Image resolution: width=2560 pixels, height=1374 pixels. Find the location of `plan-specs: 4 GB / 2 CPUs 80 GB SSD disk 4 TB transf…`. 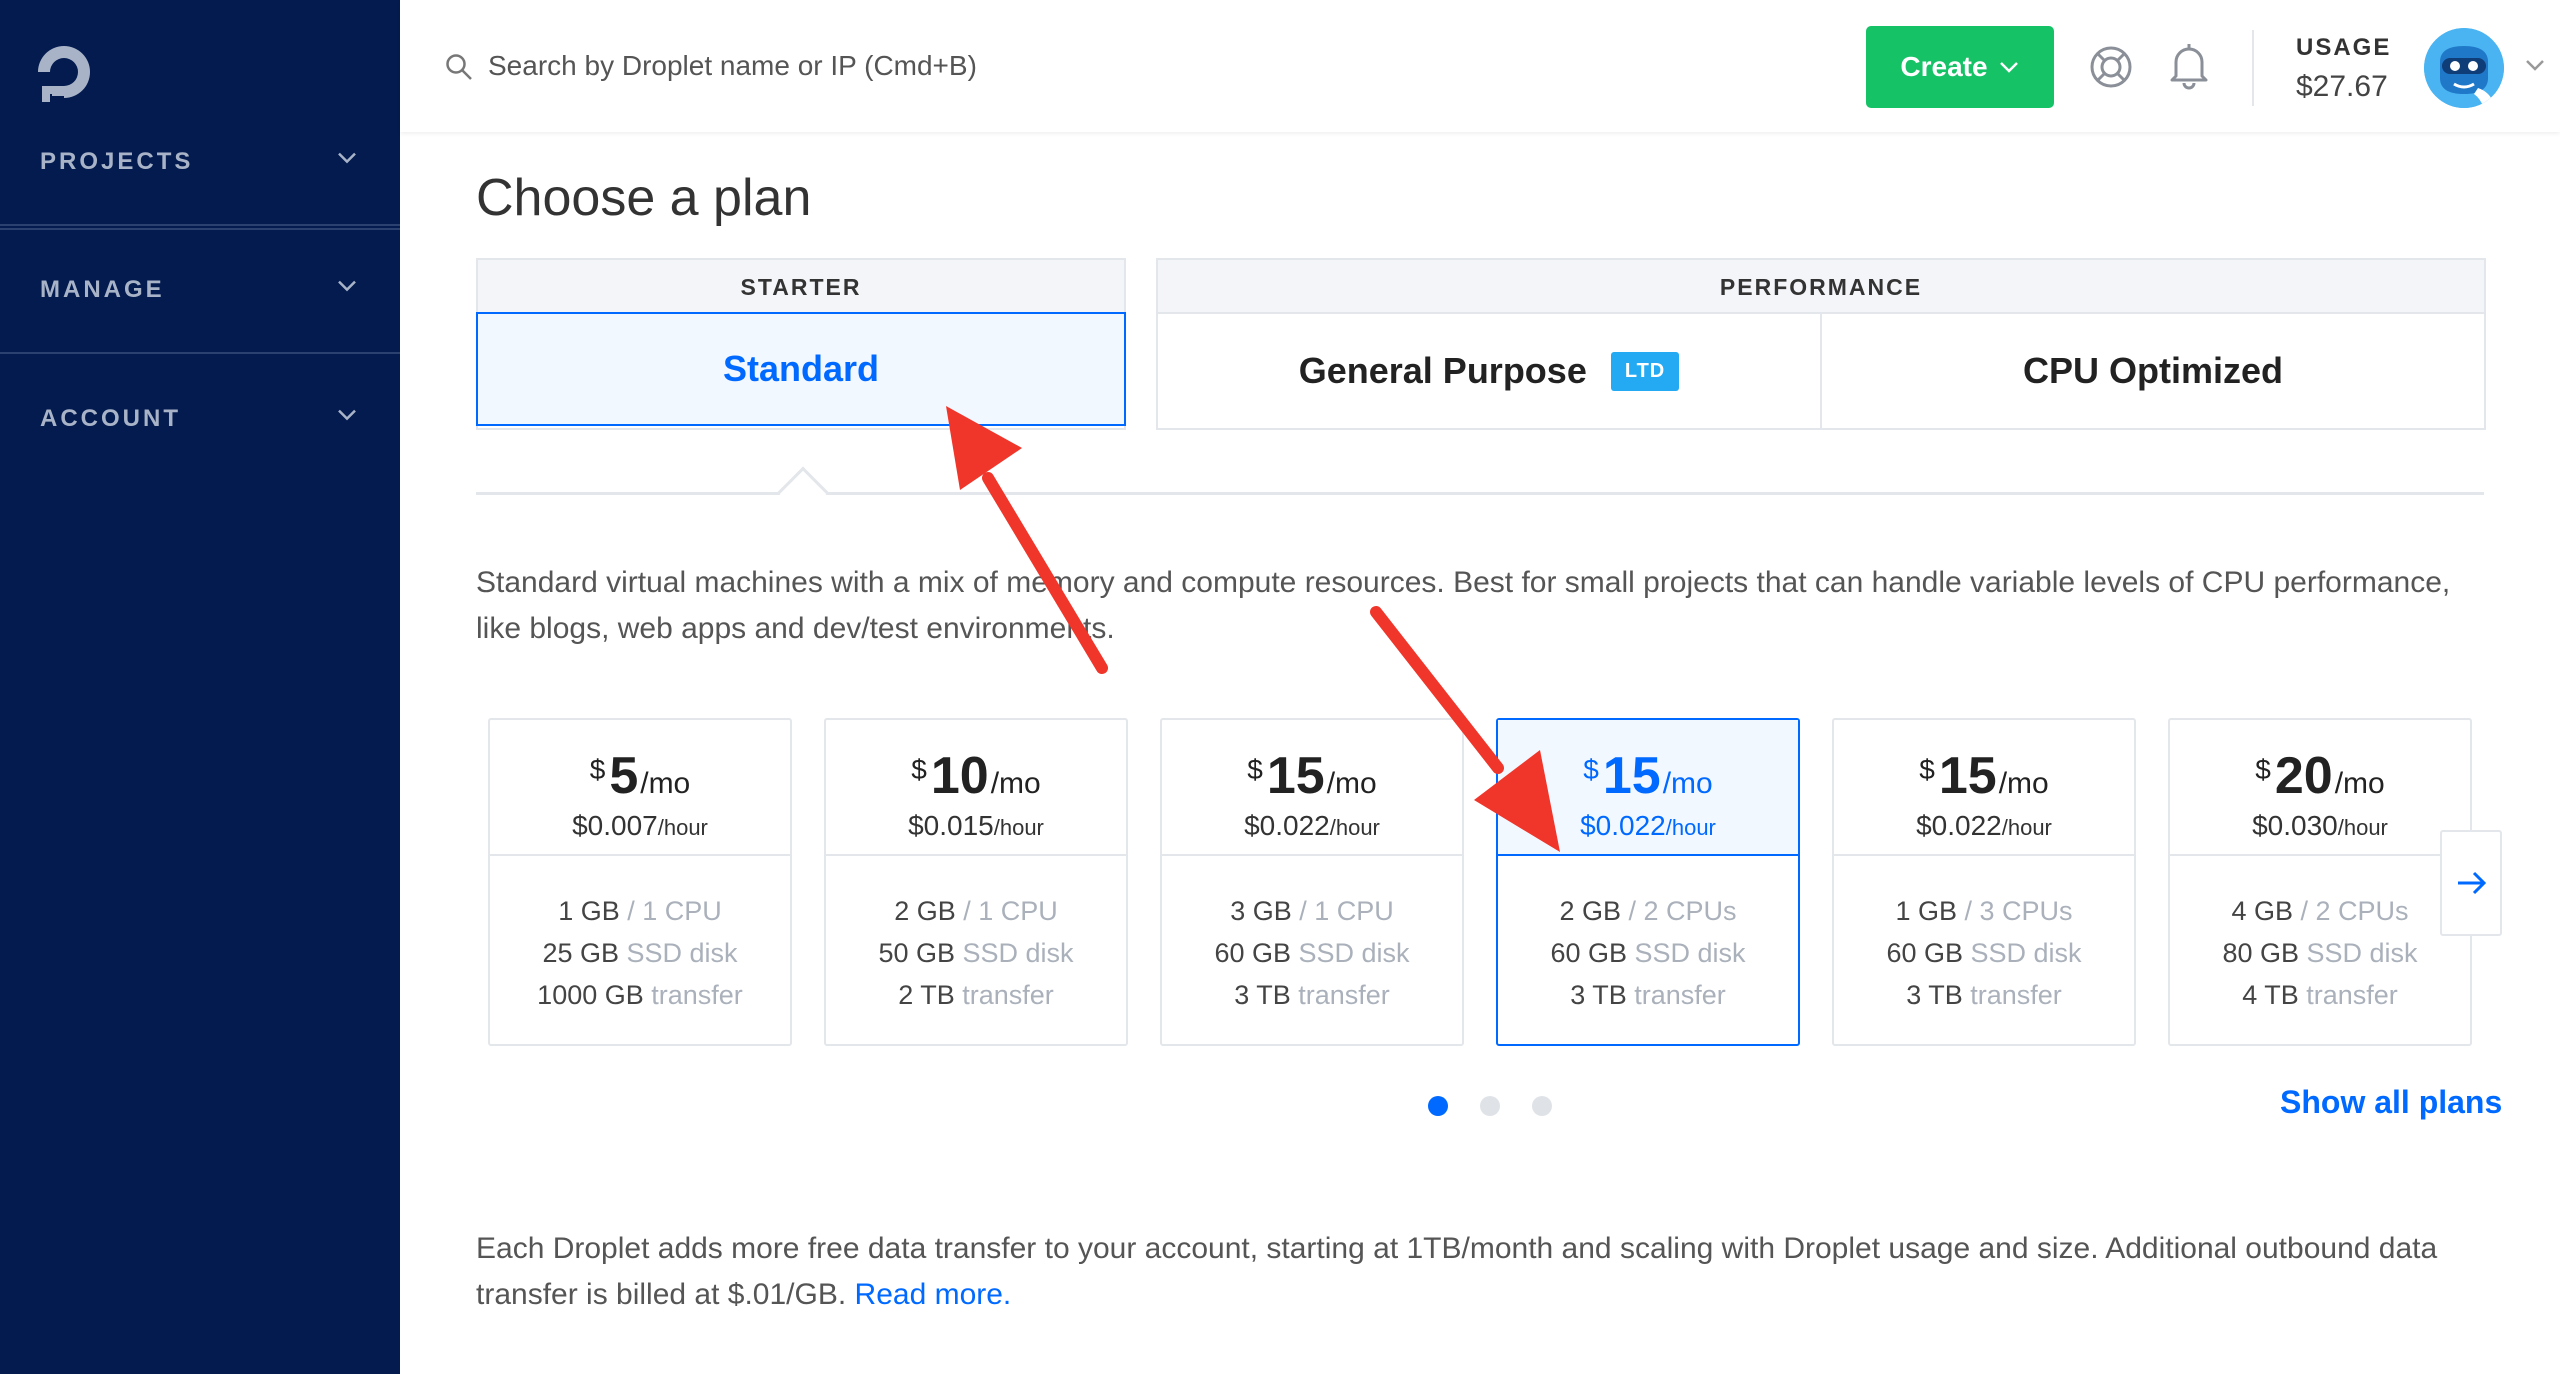

plan-specs: 4 GB / 2 CPUs 80 GB SSD disk 4 TB transf… is located at coordinates (2320, 936).